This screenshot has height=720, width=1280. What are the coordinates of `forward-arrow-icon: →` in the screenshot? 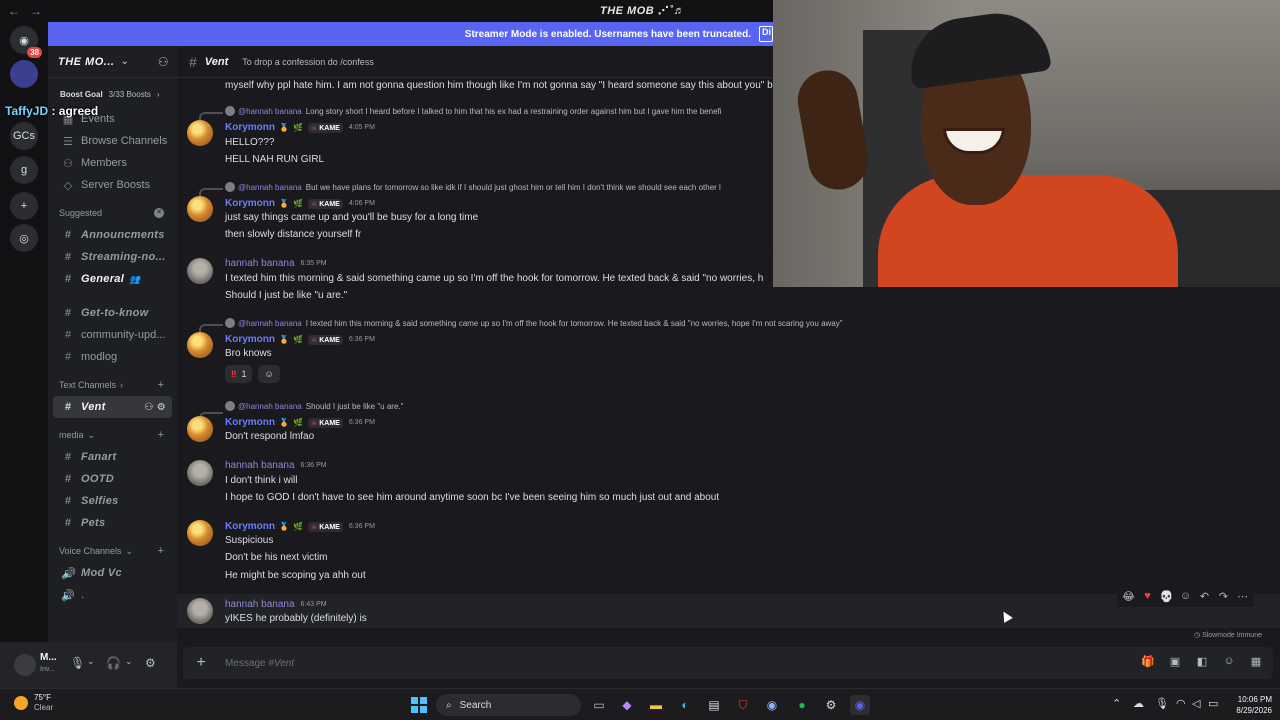 It's located at (37, 11).